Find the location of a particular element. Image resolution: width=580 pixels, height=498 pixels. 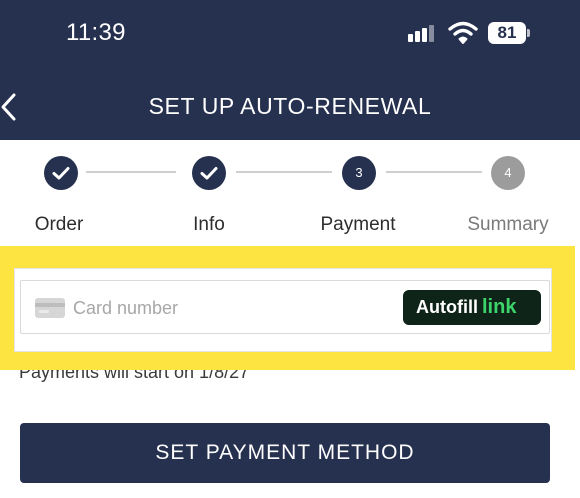

step-order-check is located at coordinates (61, 173).